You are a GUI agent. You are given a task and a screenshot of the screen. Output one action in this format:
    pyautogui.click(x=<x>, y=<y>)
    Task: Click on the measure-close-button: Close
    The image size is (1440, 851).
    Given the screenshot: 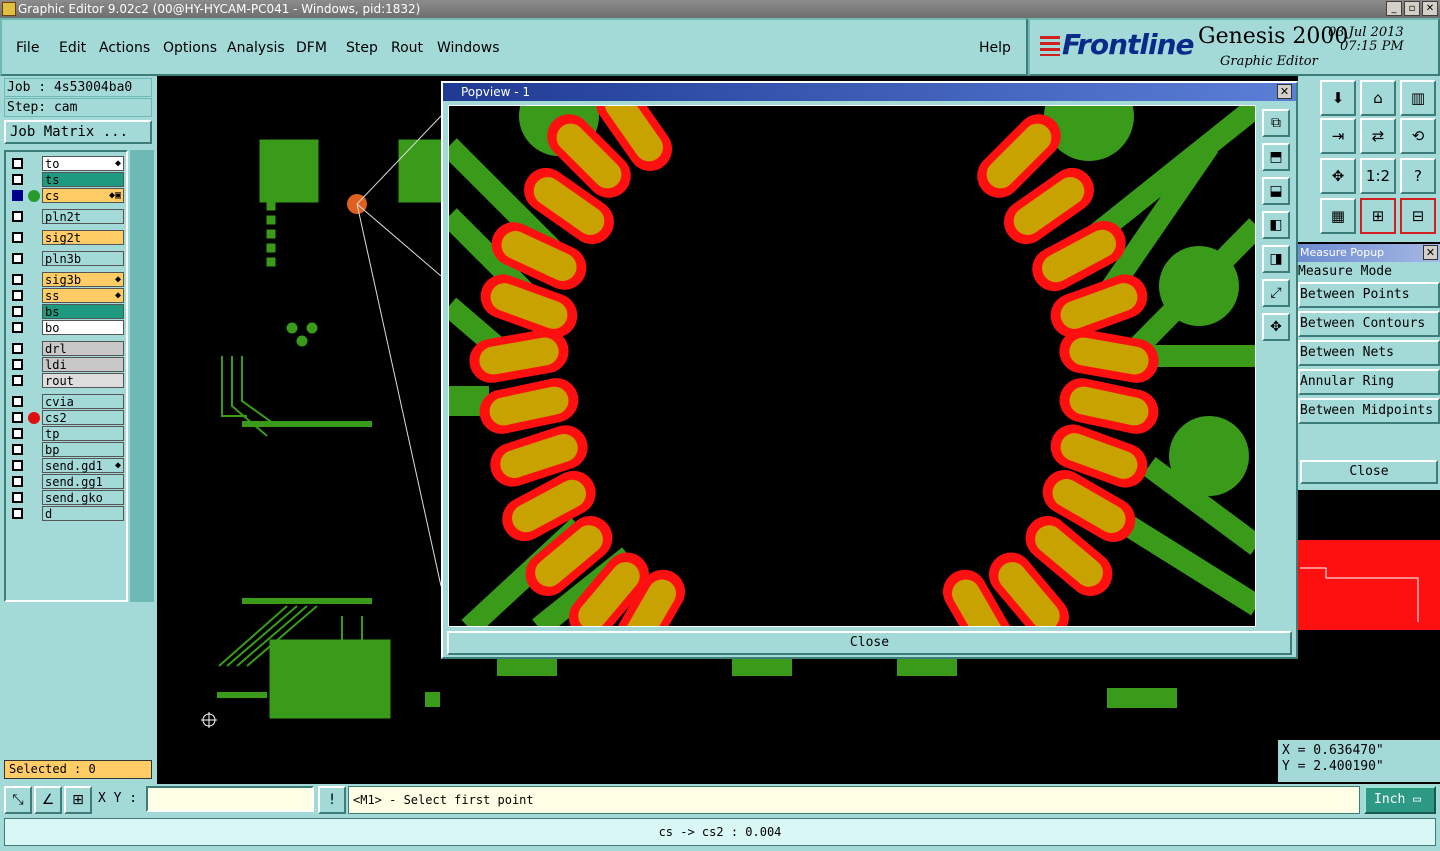 What is the action you would take?
    pyautogui.click(x=1369, y=472)
    